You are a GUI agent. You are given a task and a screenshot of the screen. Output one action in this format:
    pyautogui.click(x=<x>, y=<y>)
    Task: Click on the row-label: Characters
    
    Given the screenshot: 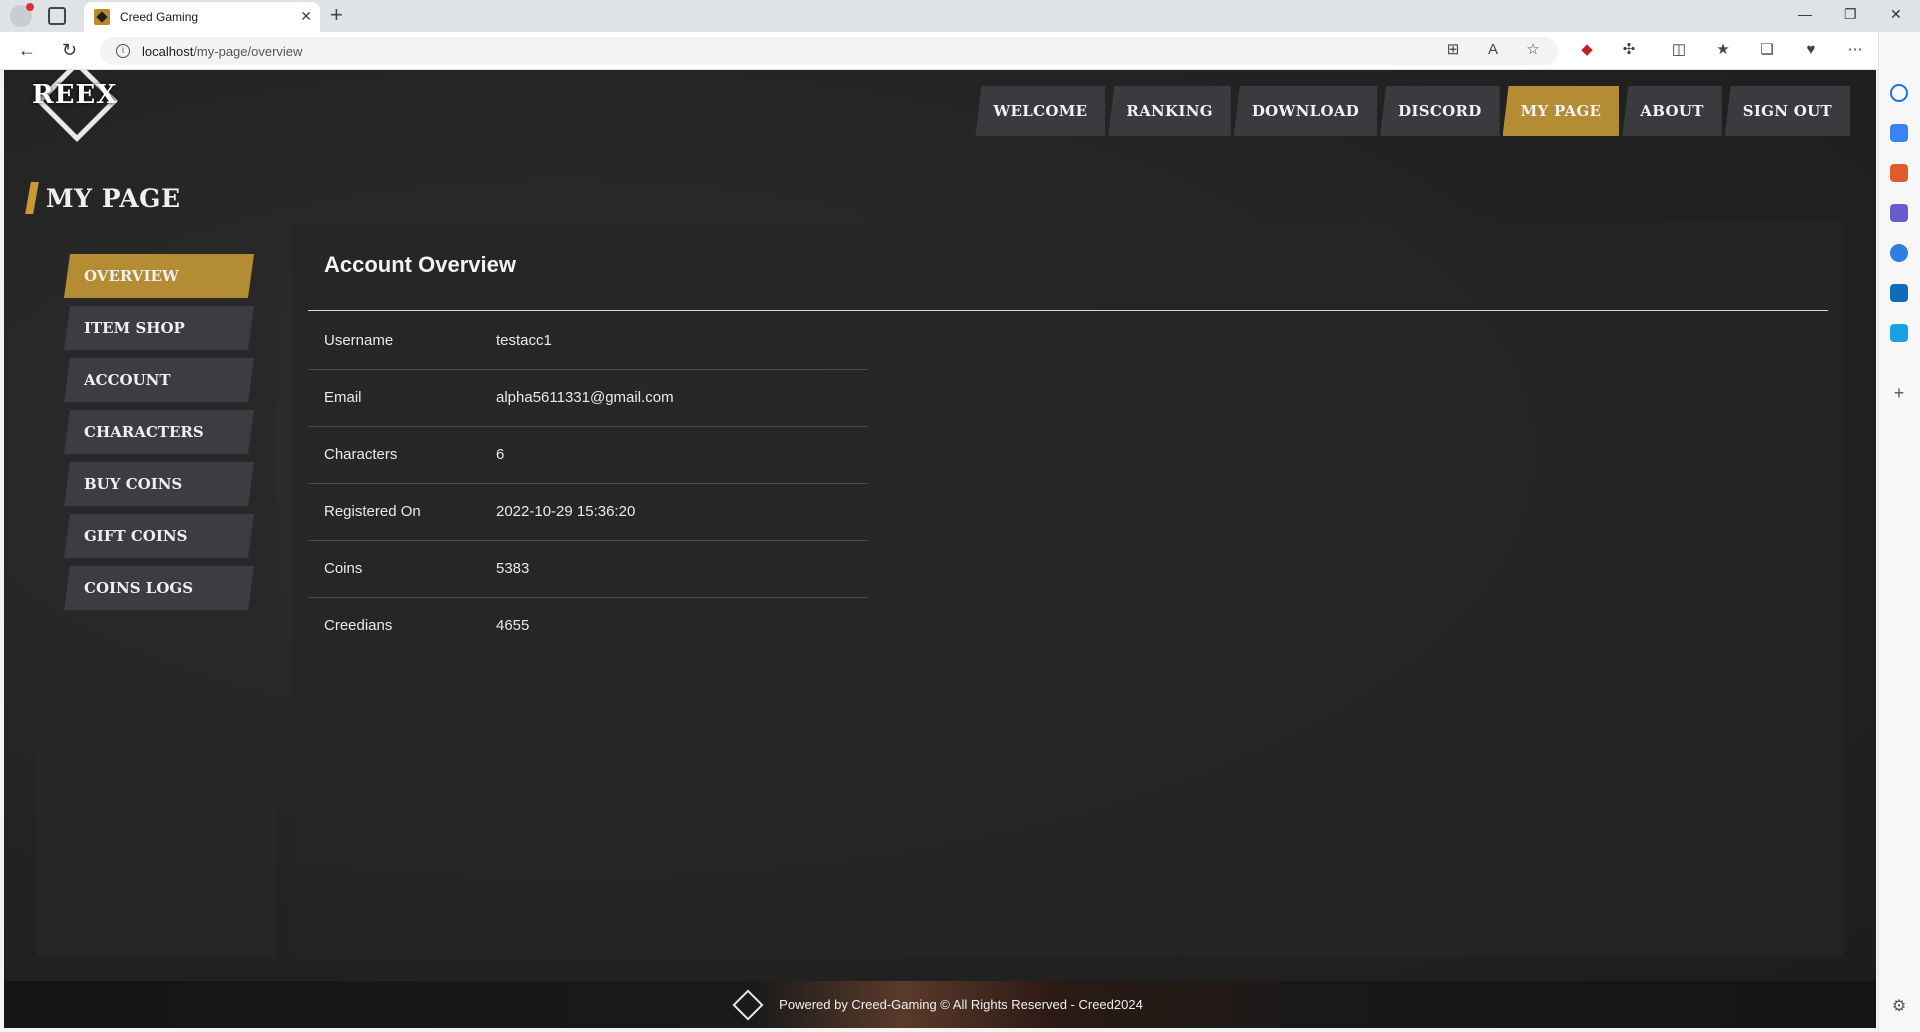 What is the action you would take?
    pyautogui.click(x=402, y=455)
    